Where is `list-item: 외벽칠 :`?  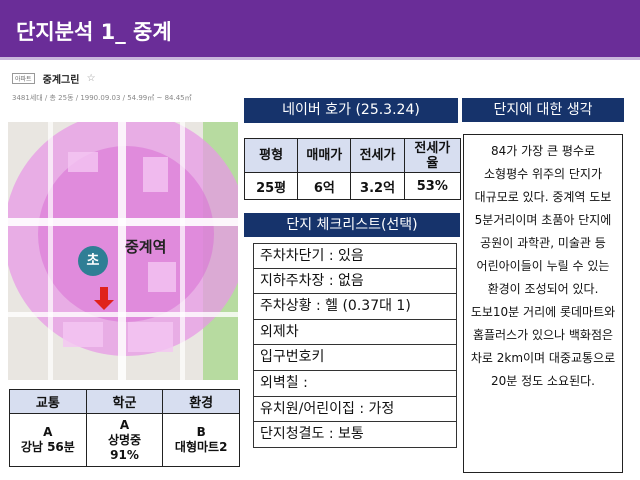
list-item: 외벽칠 : is located at coordinates (355, 383).